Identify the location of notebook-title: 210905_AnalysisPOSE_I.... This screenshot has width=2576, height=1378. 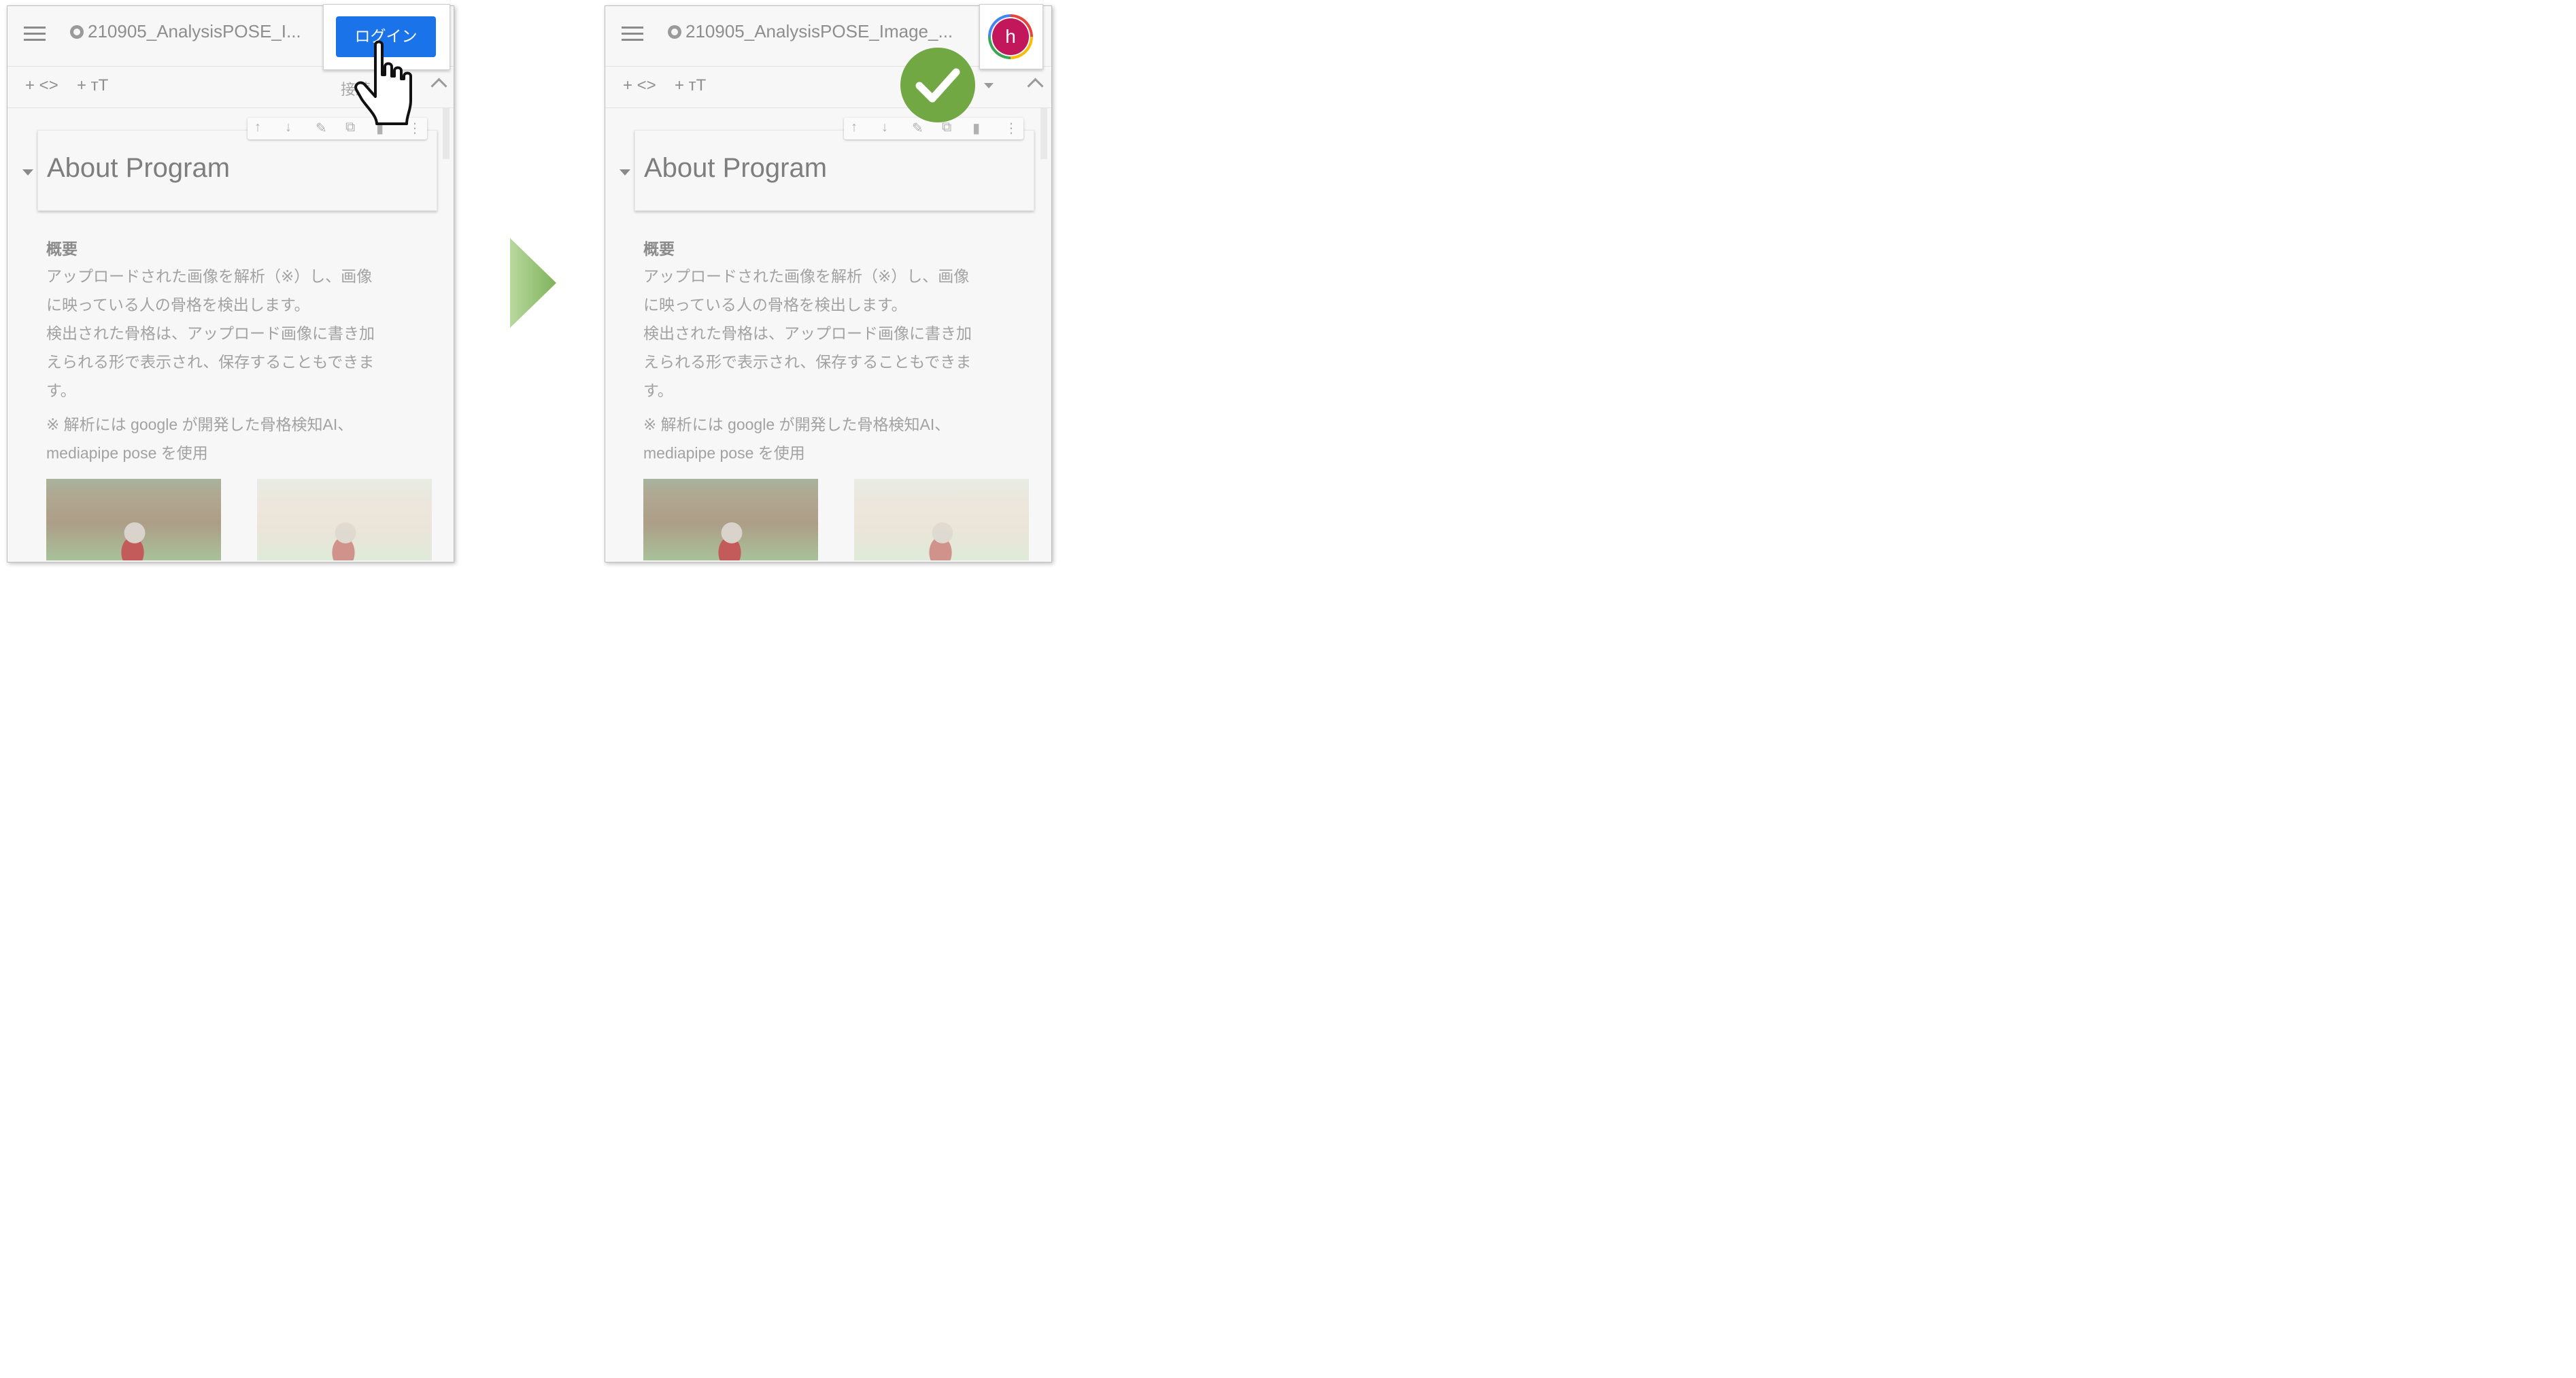
(185, 31).